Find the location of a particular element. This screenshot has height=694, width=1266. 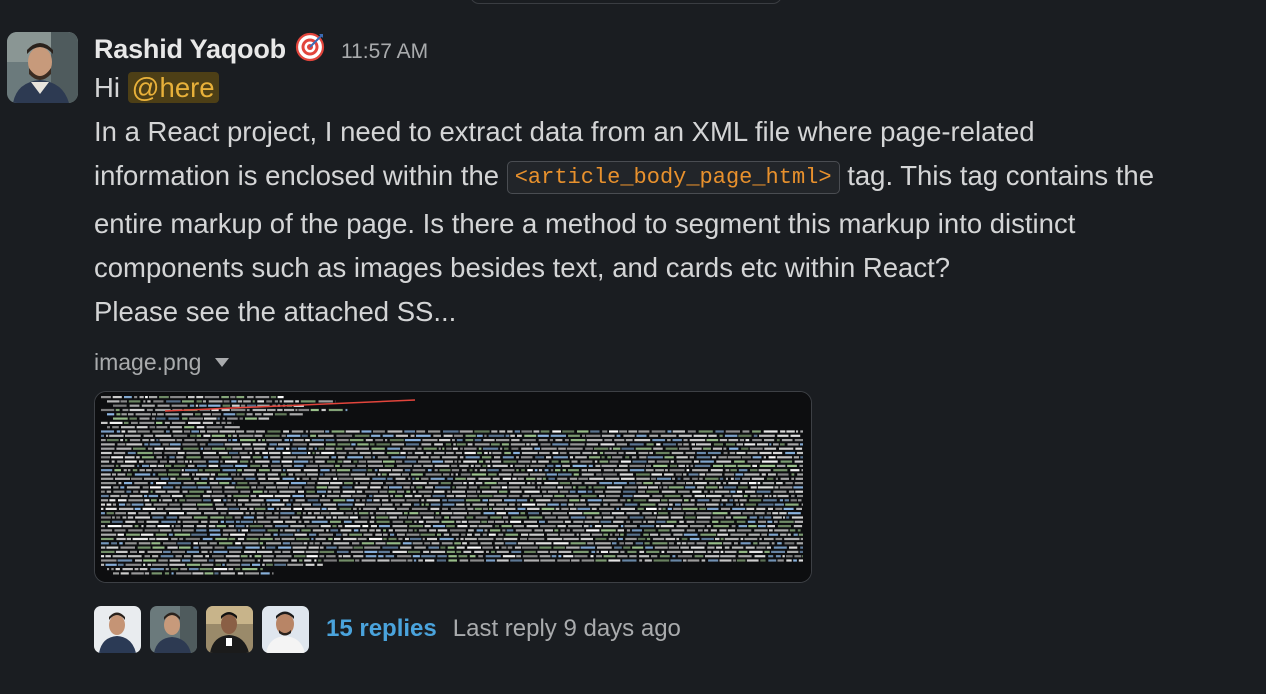

greeting-text: Hi is located at coordinates (107, 87).